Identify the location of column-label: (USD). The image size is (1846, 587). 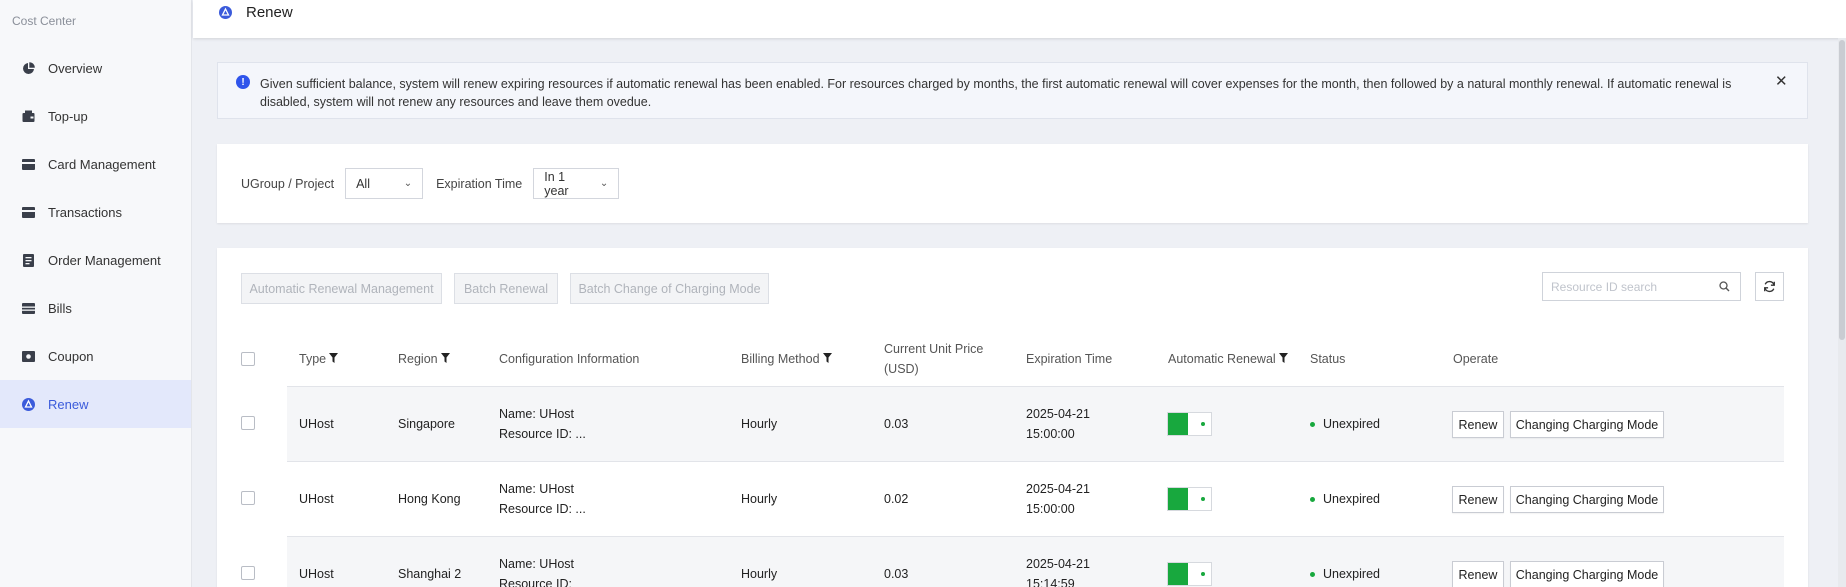
(901, 369).